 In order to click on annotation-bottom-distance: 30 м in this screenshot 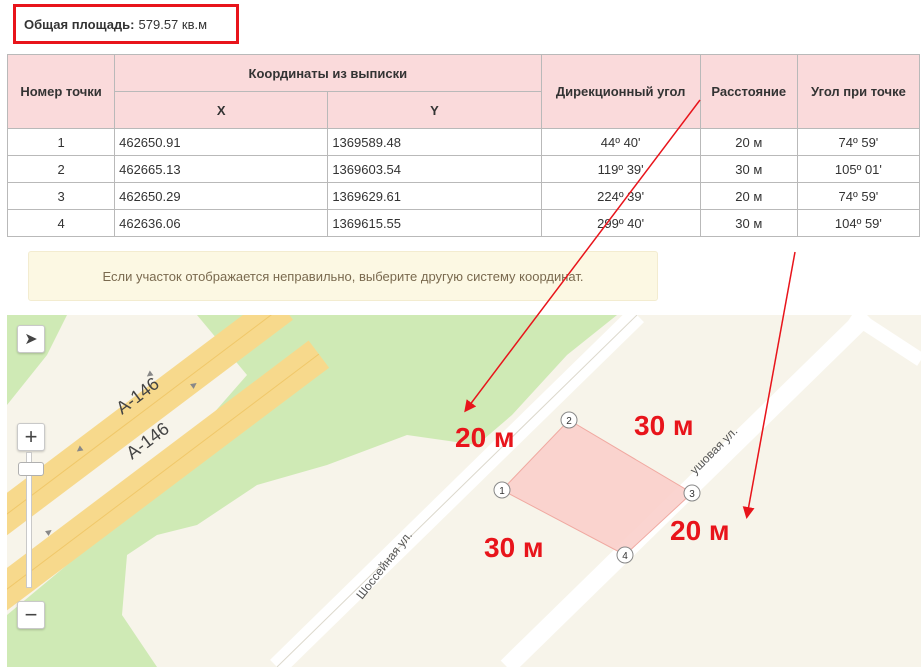, I will do `click(514, 547)`.